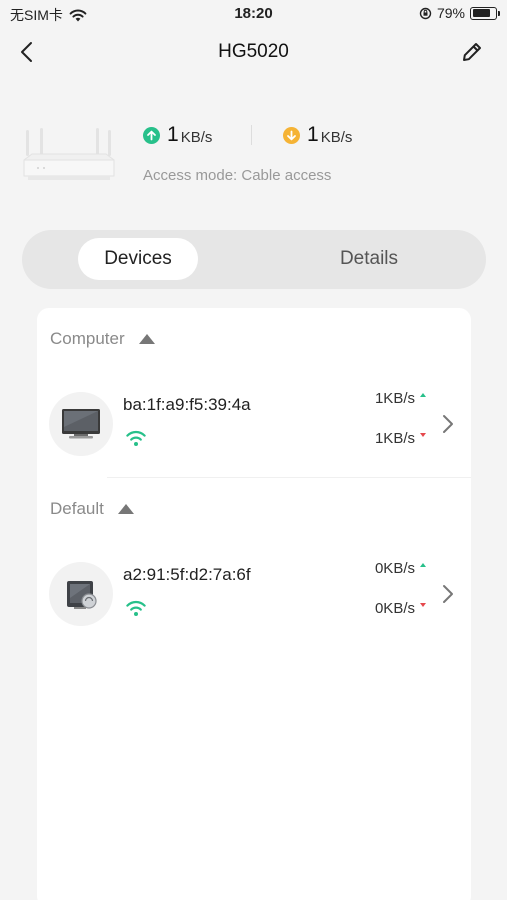 This screenshot has height=900, width=507. What do you see at coordinates (254, 259) in the screenshot?
I see `segmented-tabs: Devices Details` at bounding box center [254, 259].